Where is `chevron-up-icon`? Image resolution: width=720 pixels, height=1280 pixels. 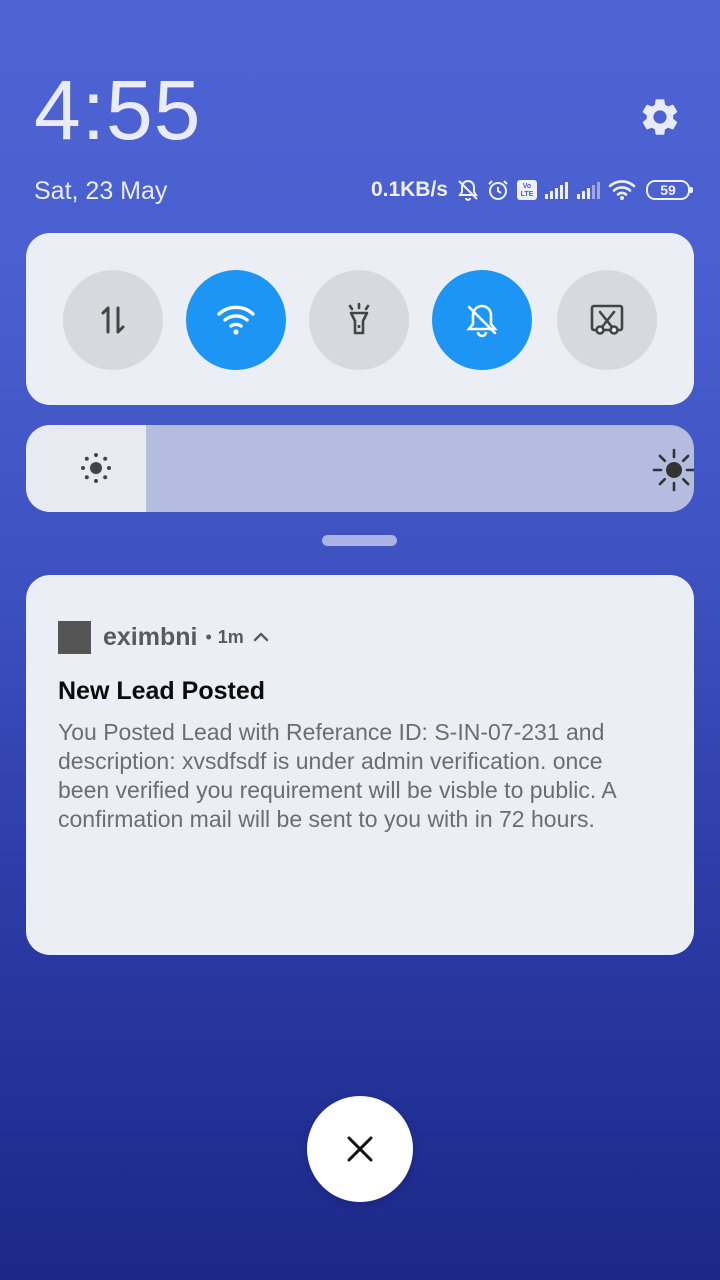 chevron-up-icon is located at coordinates (261, 637).